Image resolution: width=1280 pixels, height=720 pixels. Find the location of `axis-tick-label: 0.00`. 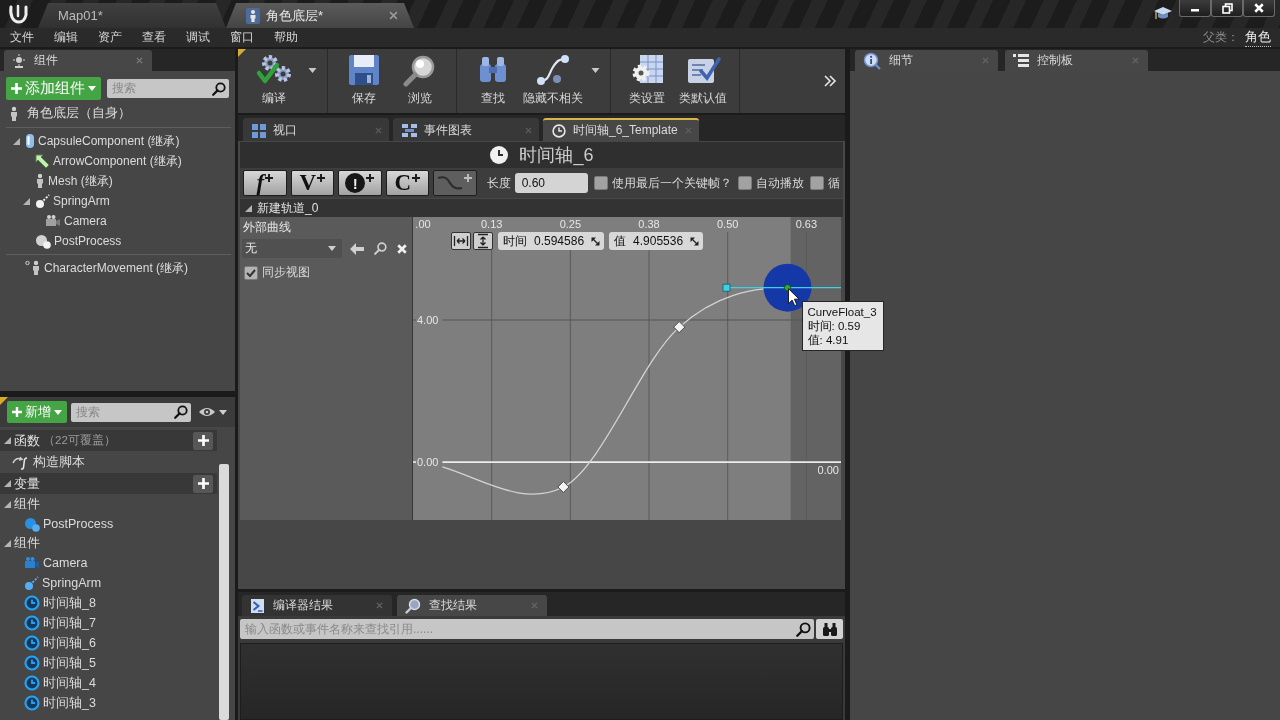

axis-tick-label: 0.00 is located at coordinates (429, 462).